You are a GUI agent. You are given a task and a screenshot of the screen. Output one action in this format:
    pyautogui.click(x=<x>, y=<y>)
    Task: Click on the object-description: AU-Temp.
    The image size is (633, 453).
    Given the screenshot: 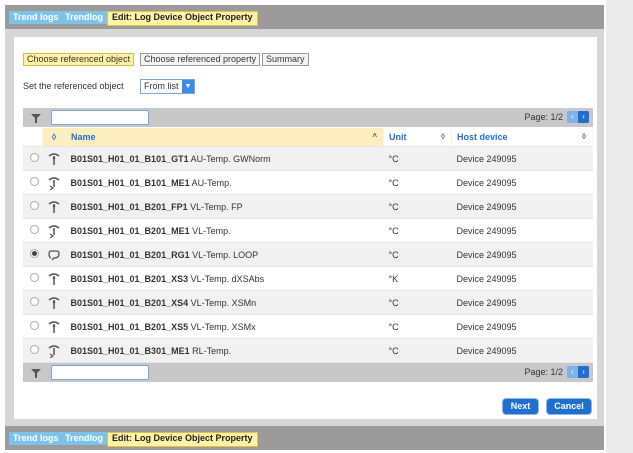 What is the action you would take?
    pyautogui.click(x=211, y=182)
    